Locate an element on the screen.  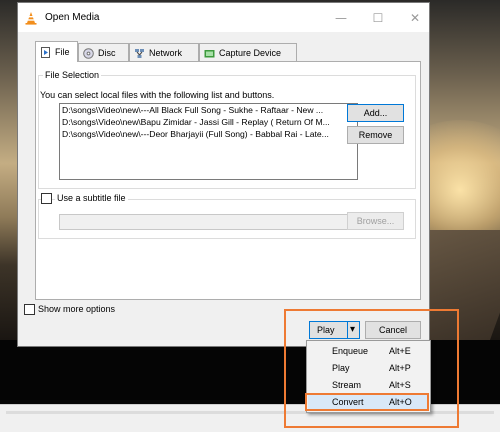
tab-file-label: File is located at coordinates (62, 52).